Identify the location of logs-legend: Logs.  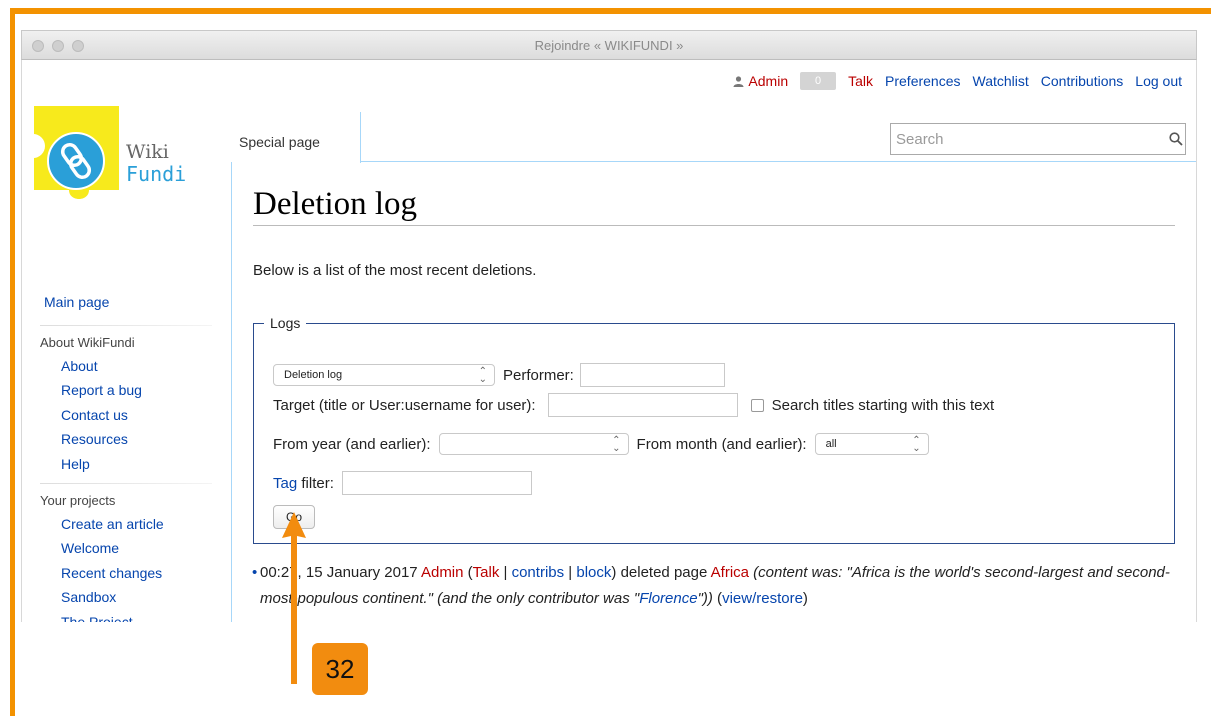
(285, 323).